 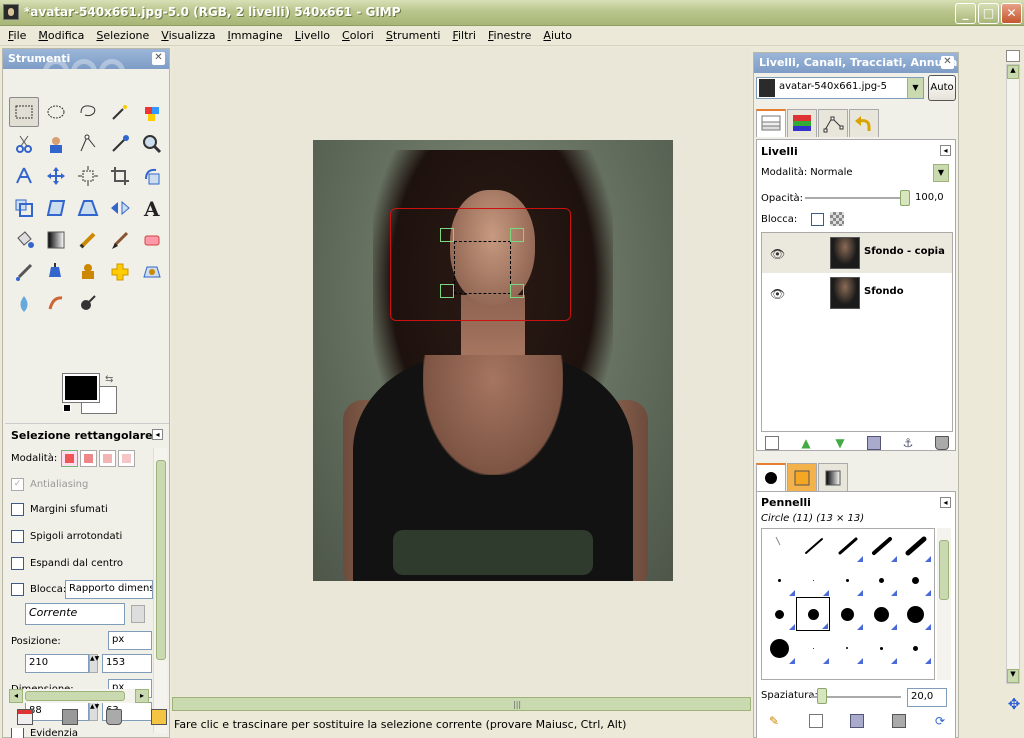 What do you see at coordinates (771, 123) in the screenshot?
I see `tab-layers` at bounding box center [771, 123].